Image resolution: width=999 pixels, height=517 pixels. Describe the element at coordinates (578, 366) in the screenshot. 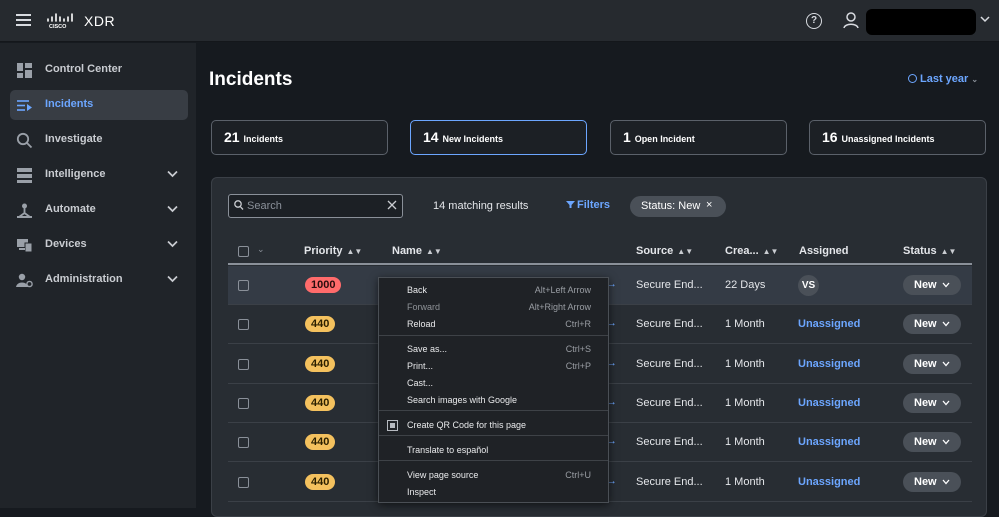

I see `menu-shortcut: Ctrl+P` at that location.